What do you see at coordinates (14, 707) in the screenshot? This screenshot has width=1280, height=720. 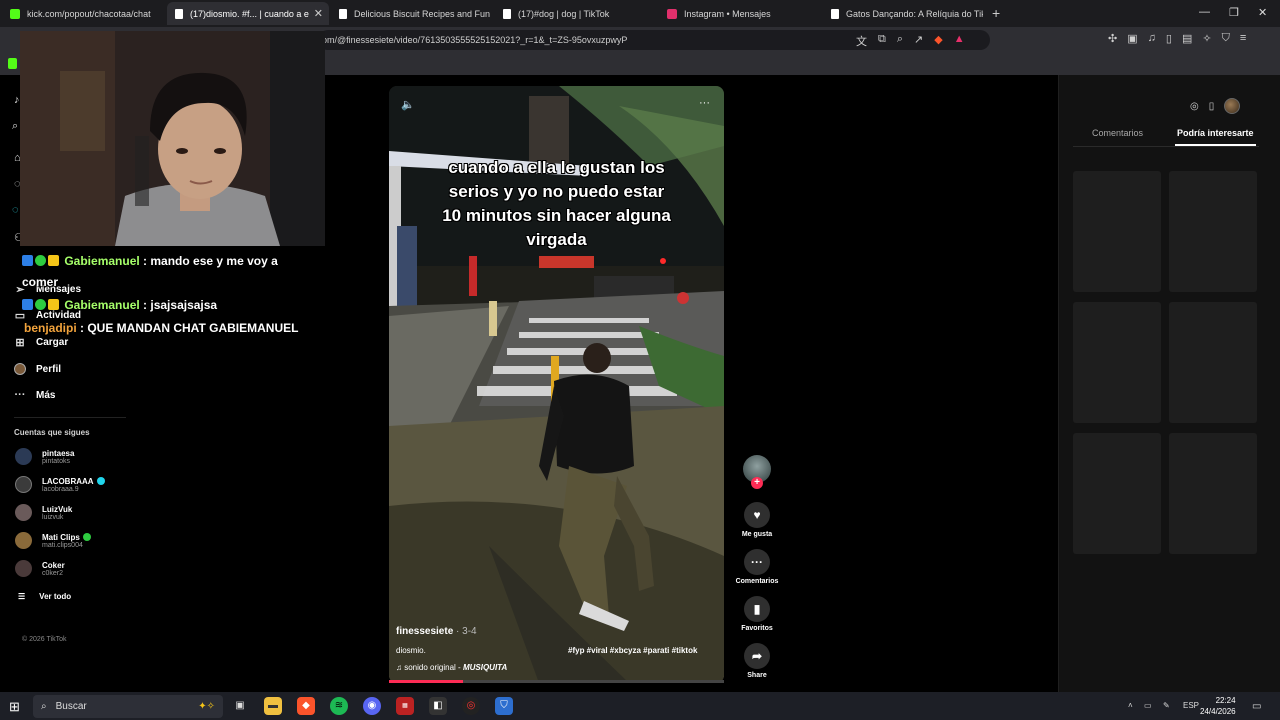 I see `windows-start-icon: ⊞` at bounding box center [14, 707].